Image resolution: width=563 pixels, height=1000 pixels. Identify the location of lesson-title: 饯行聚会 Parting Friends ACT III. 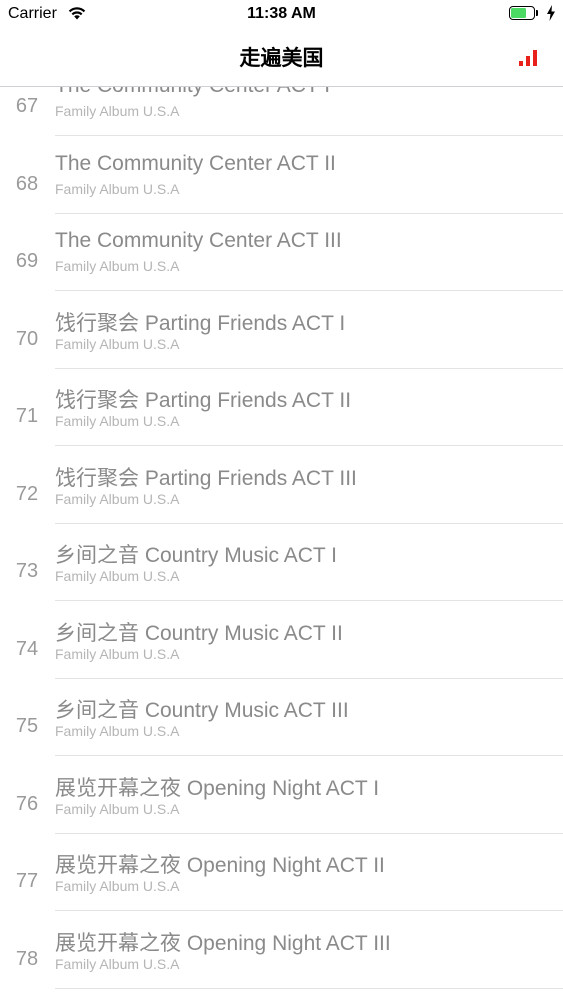
(206, 478).